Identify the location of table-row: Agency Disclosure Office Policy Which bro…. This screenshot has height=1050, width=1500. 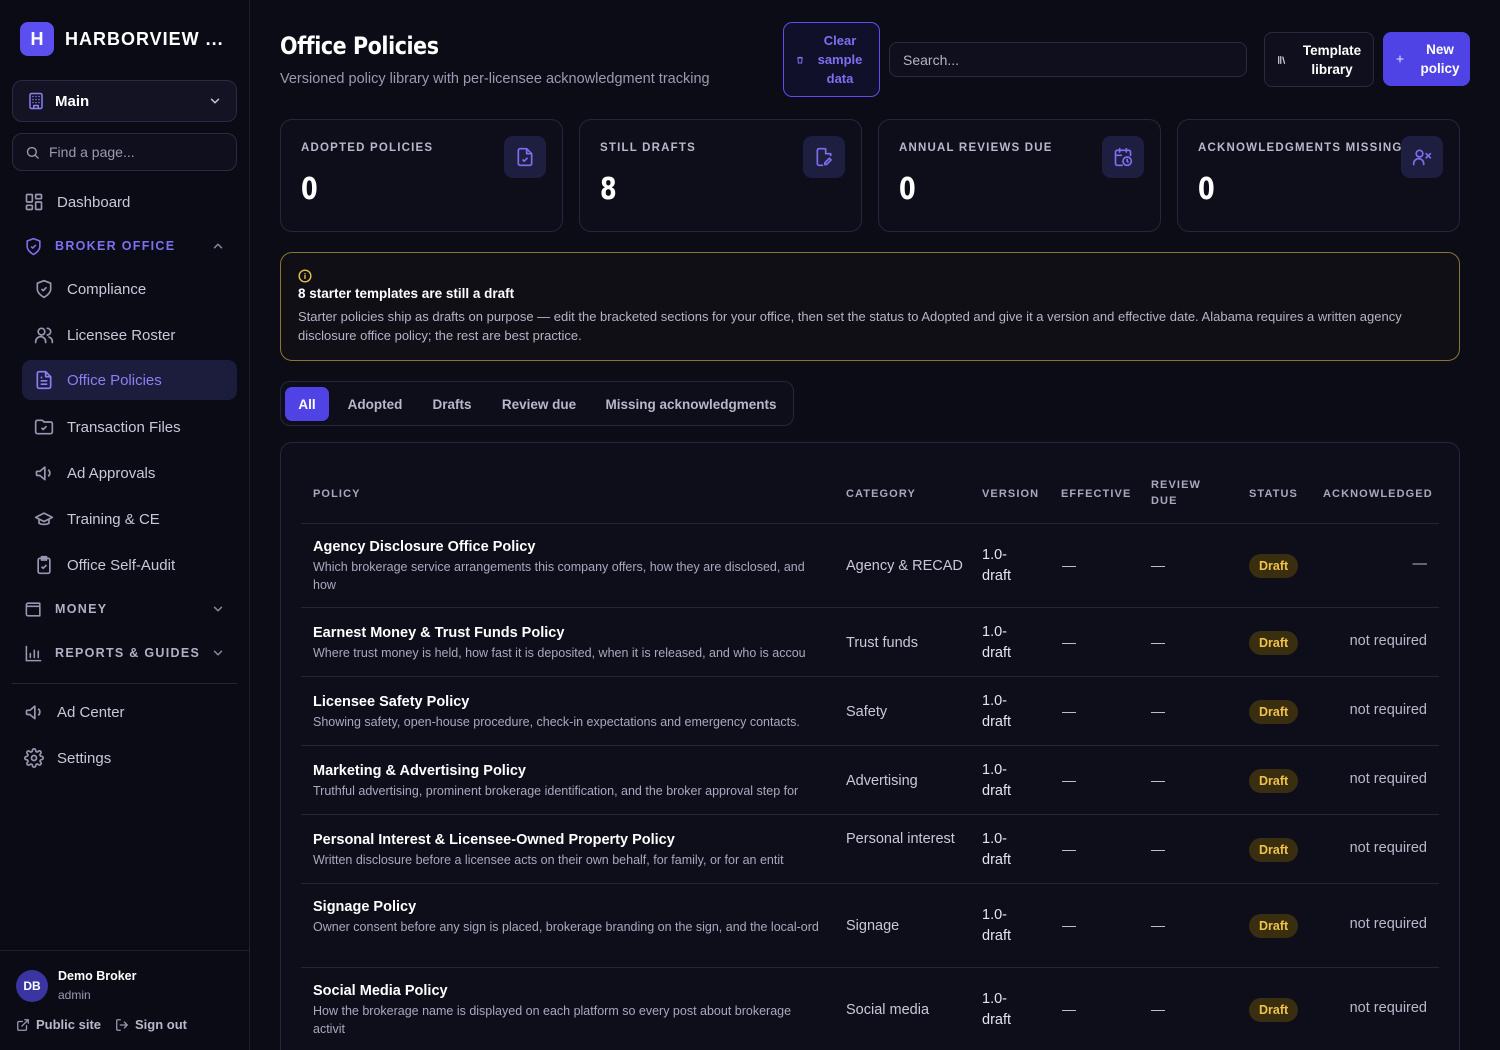
(870, 565).